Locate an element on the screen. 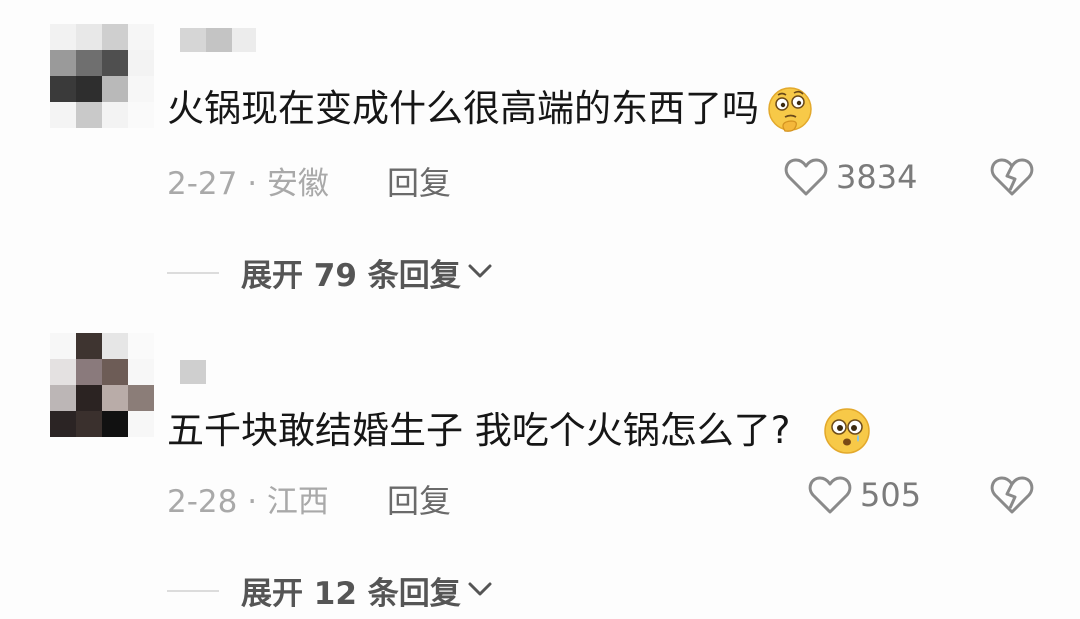 The height and width of the screenshot is (619, 1080). expand-replies-button: 展开 79 条回复 is located at coordinates (330, 272).